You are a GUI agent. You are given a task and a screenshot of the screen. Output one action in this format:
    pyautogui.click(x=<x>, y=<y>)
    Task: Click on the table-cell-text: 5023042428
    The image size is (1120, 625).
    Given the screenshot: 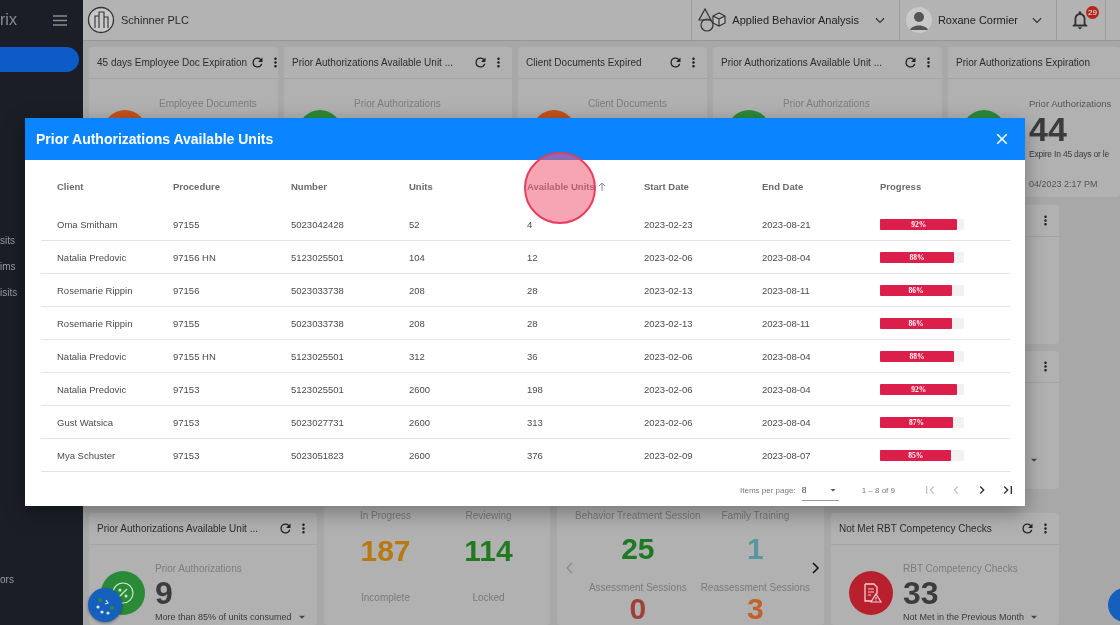 What is the action you would take?
    pyautogui.click(x=317, y=224)
    